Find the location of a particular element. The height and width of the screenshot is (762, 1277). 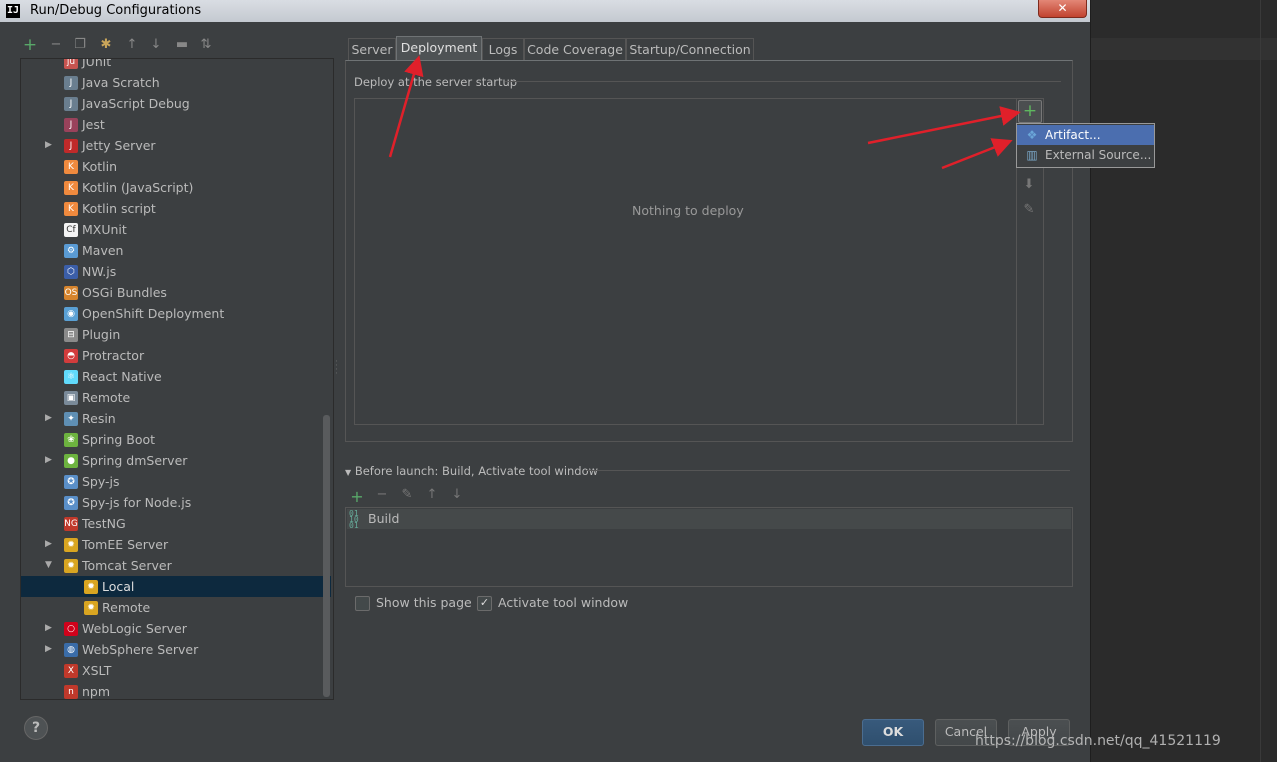

sort-icon: ⇅ is located at coordinates (206, 45).